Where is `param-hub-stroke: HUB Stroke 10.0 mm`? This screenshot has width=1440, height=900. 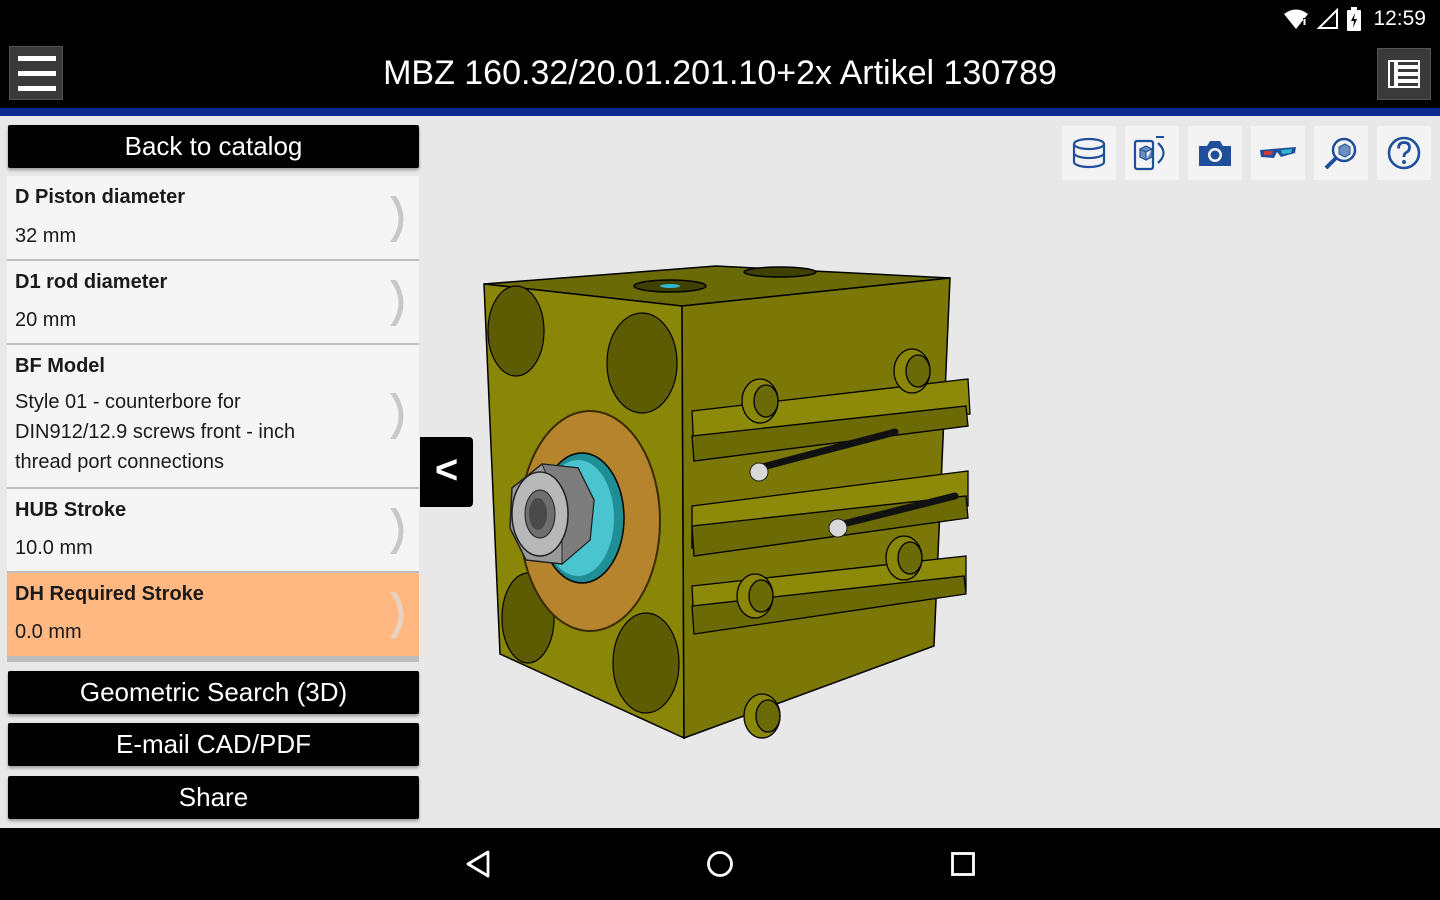 param-hub-stroke: HUB Stroke 10.0 mm is located at coordinates (213, 530).